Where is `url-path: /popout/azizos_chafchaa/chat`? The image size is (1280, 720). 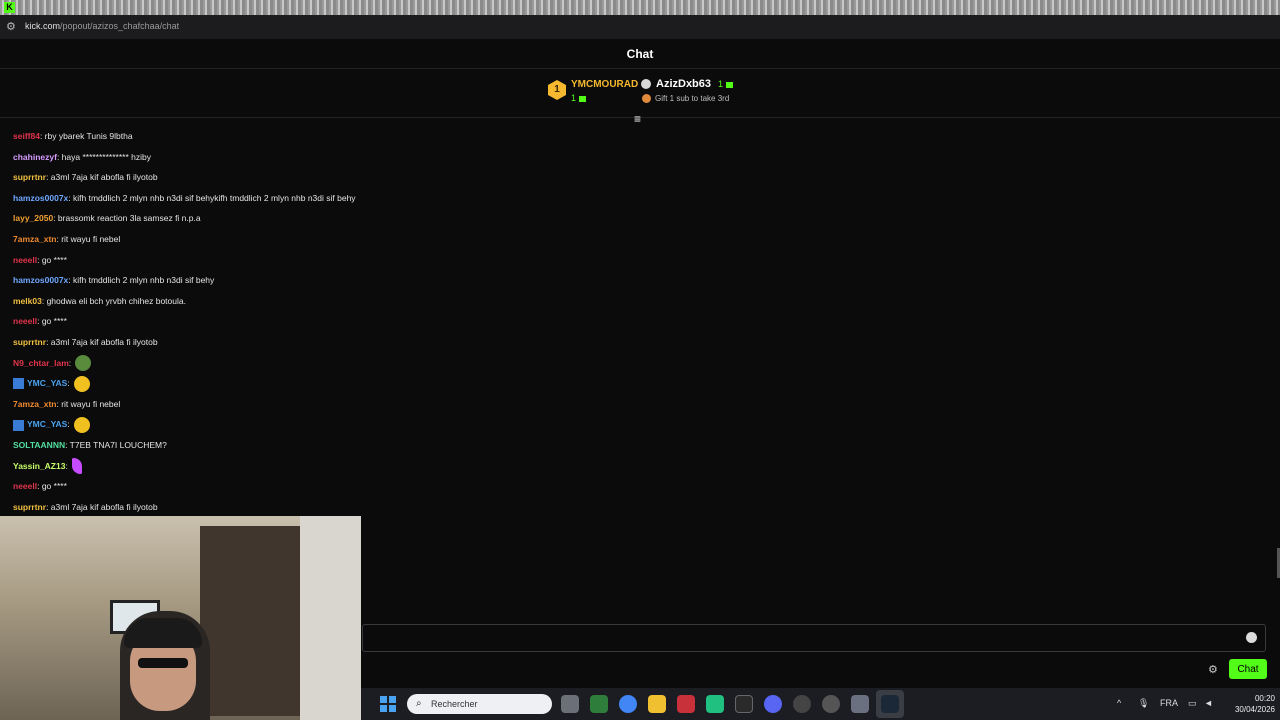
url-path: /popout/azizos_chafchaa/chat is located at coordinates (120, 26).